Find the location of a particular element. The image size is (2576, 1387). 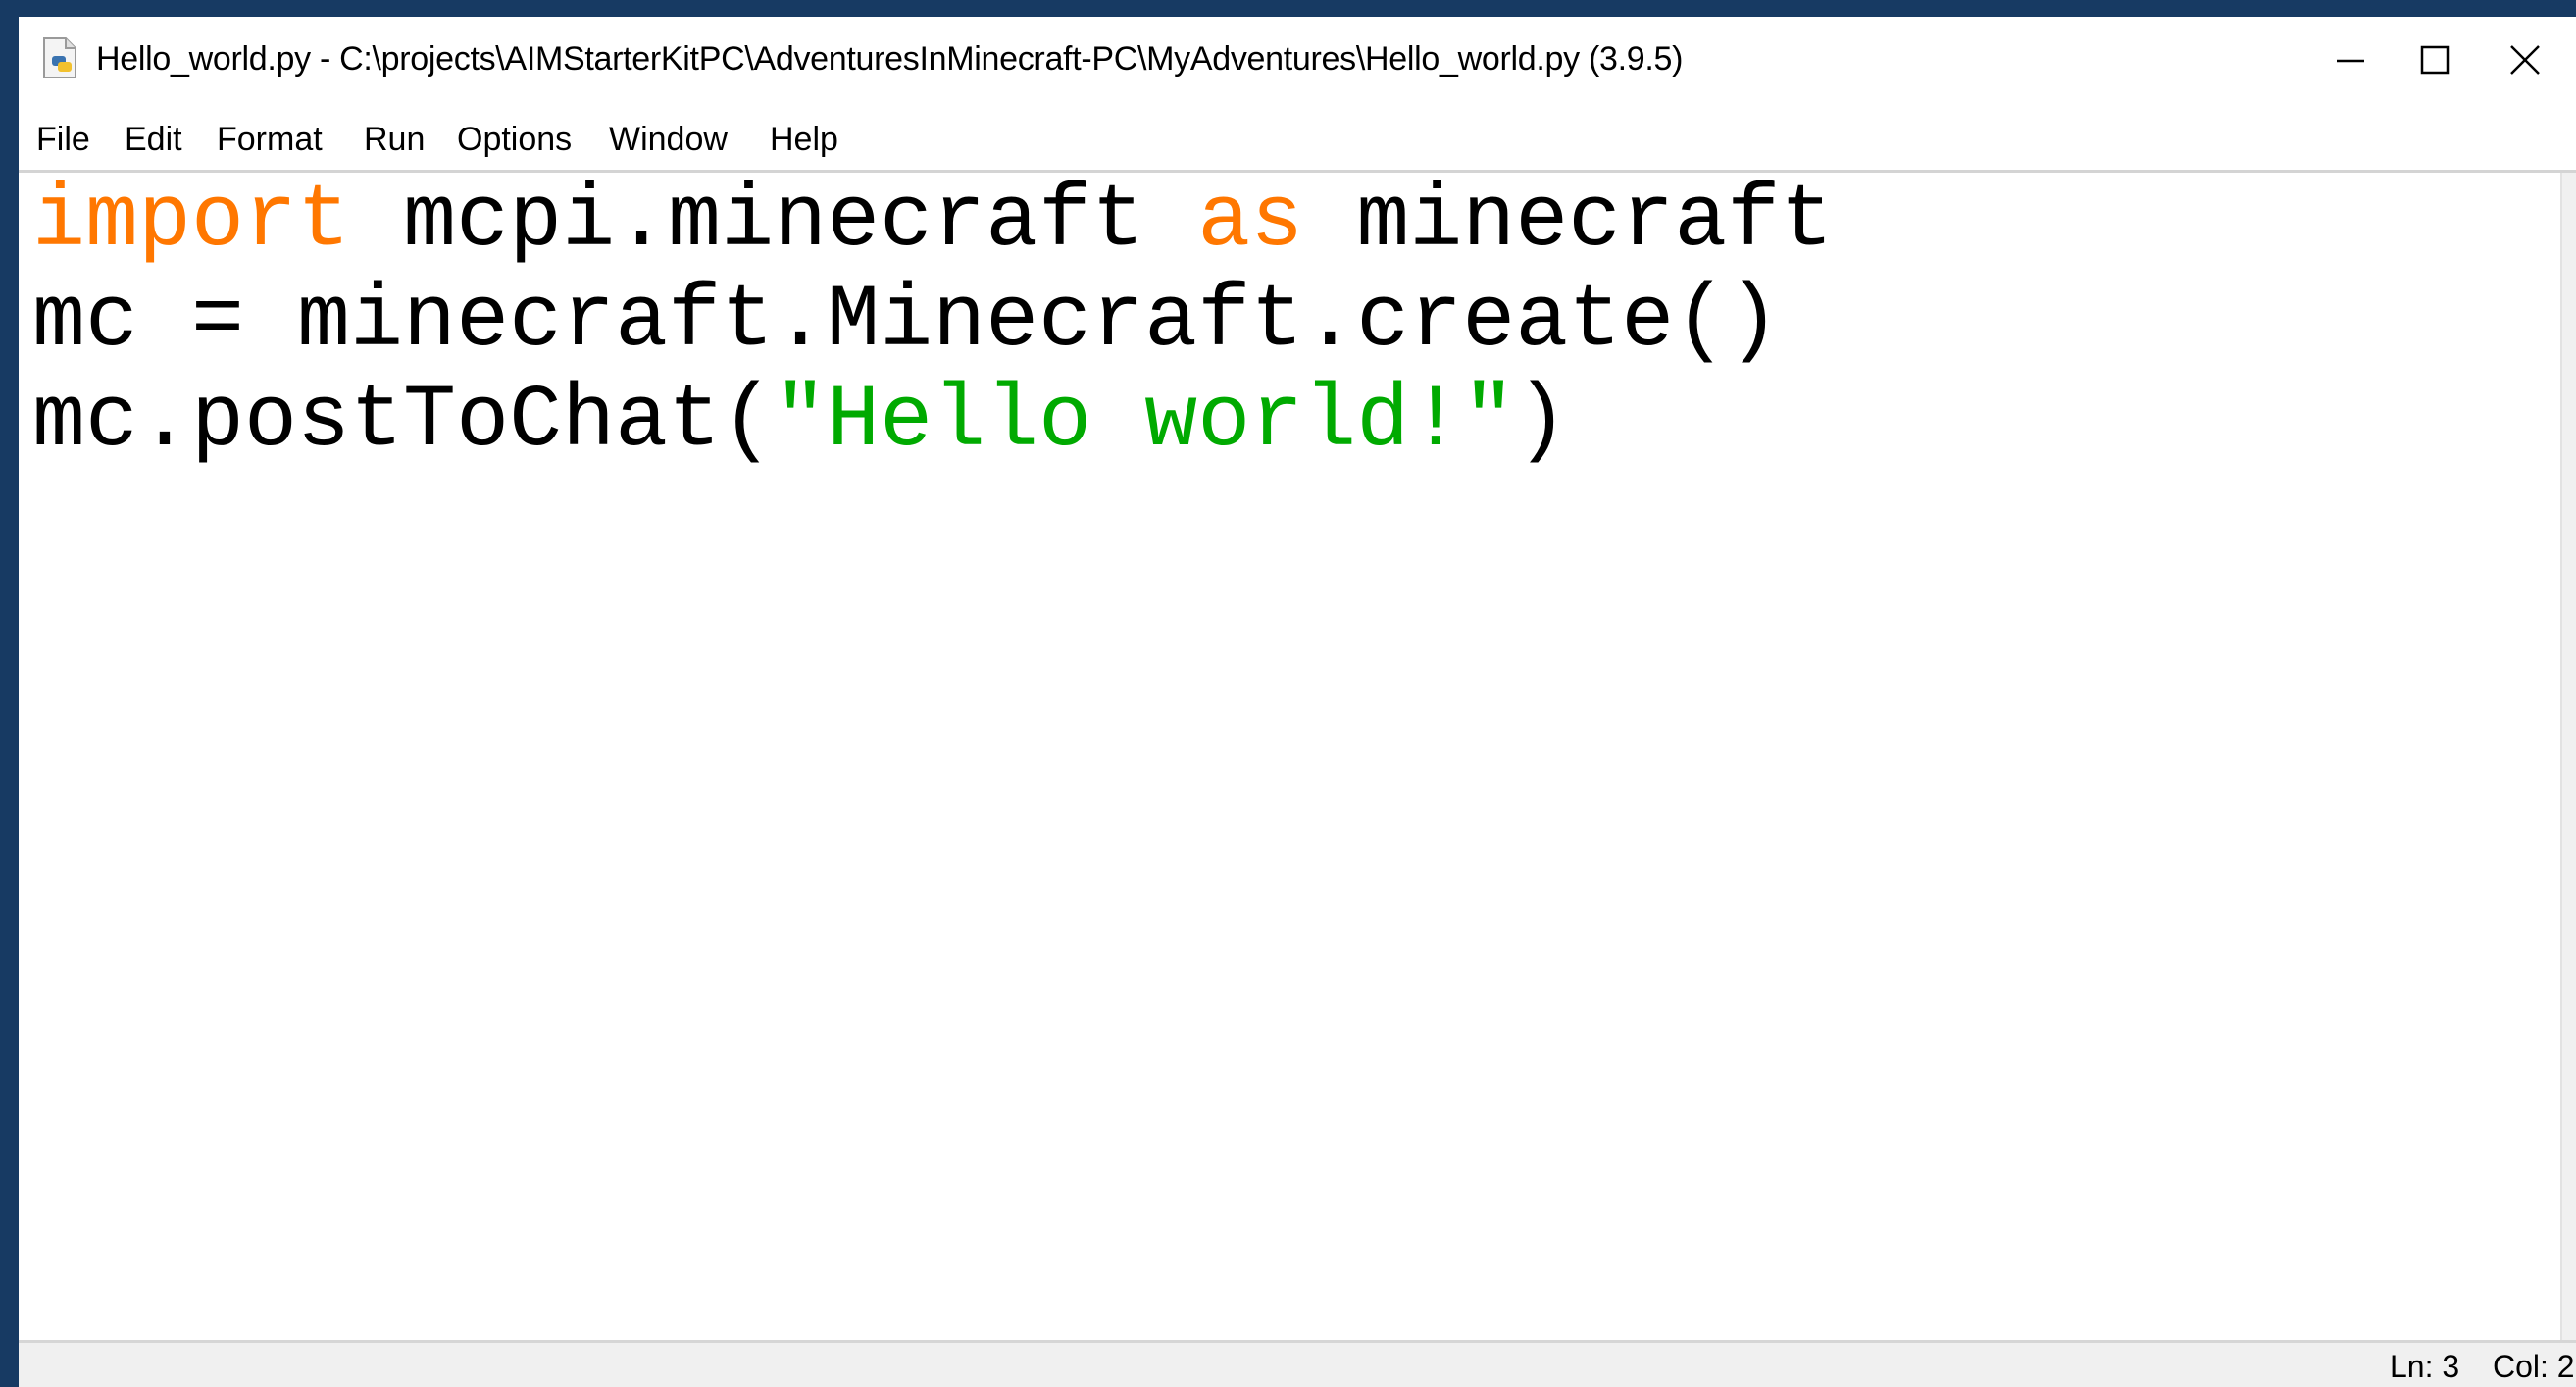

close-icon is located at coordinates (2525, 60).